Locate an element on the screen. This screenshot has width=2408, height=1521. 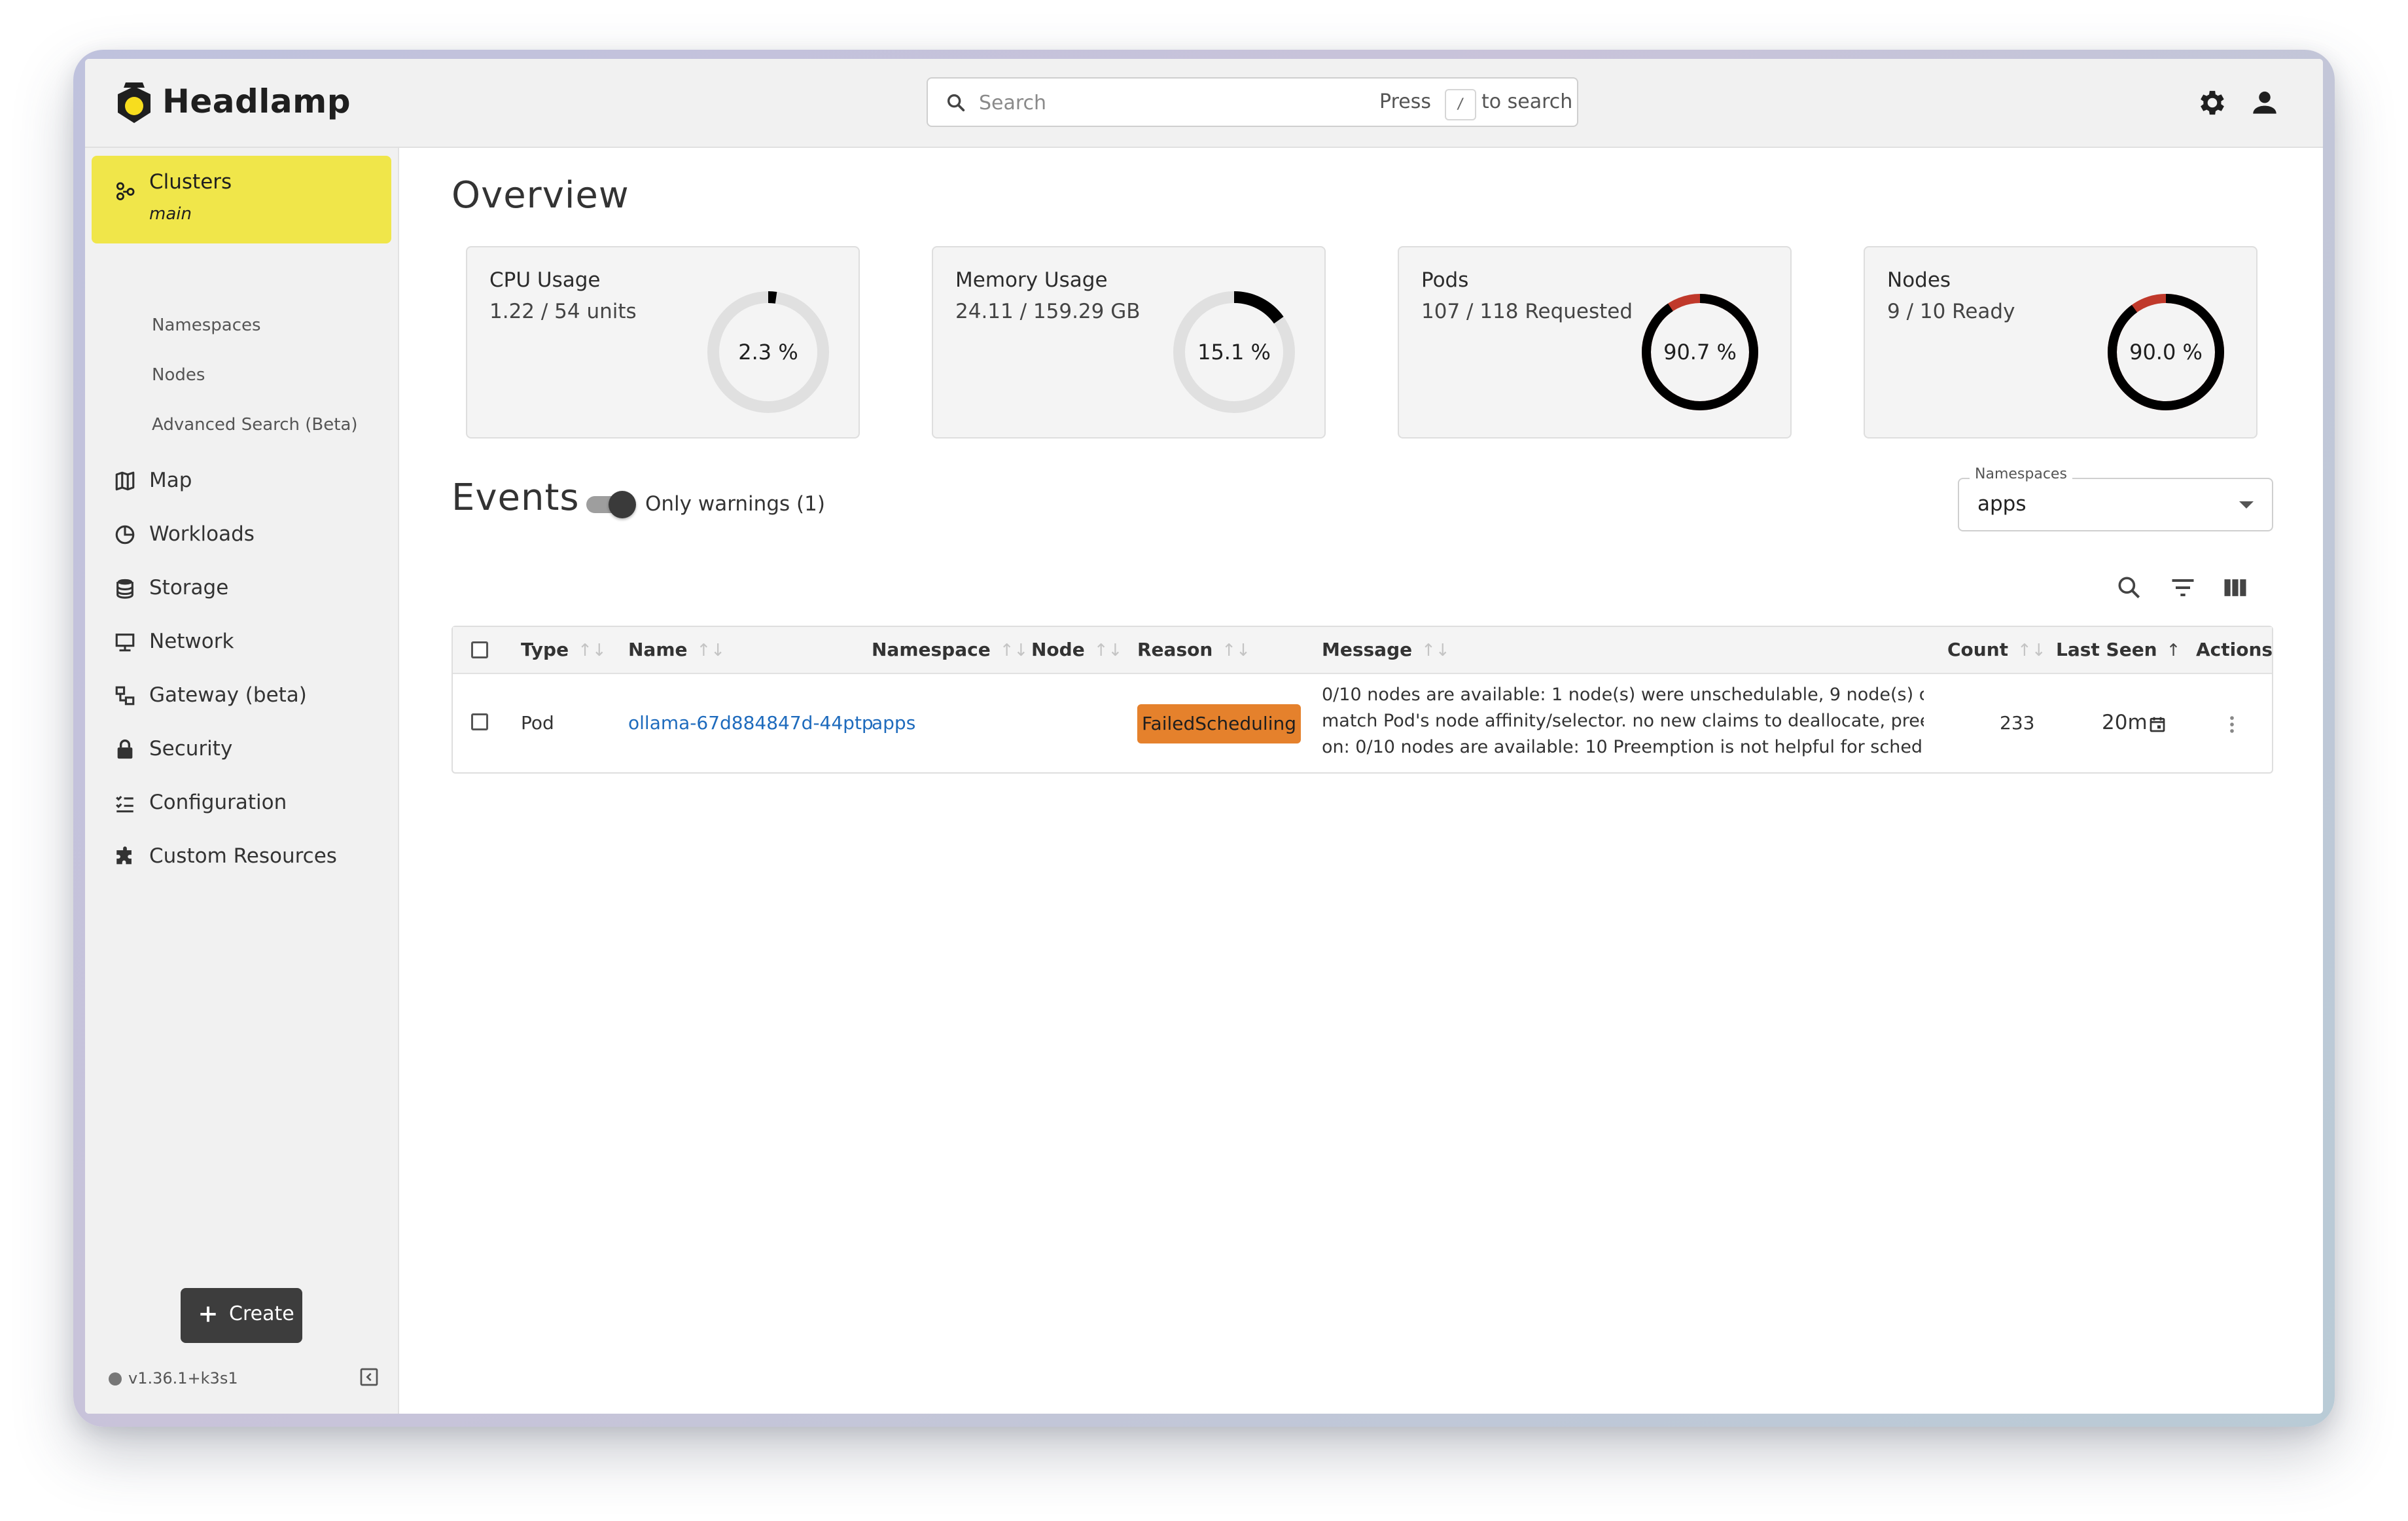
column-header-node: Node ↑↓ is located at coordinates (1076, 649).